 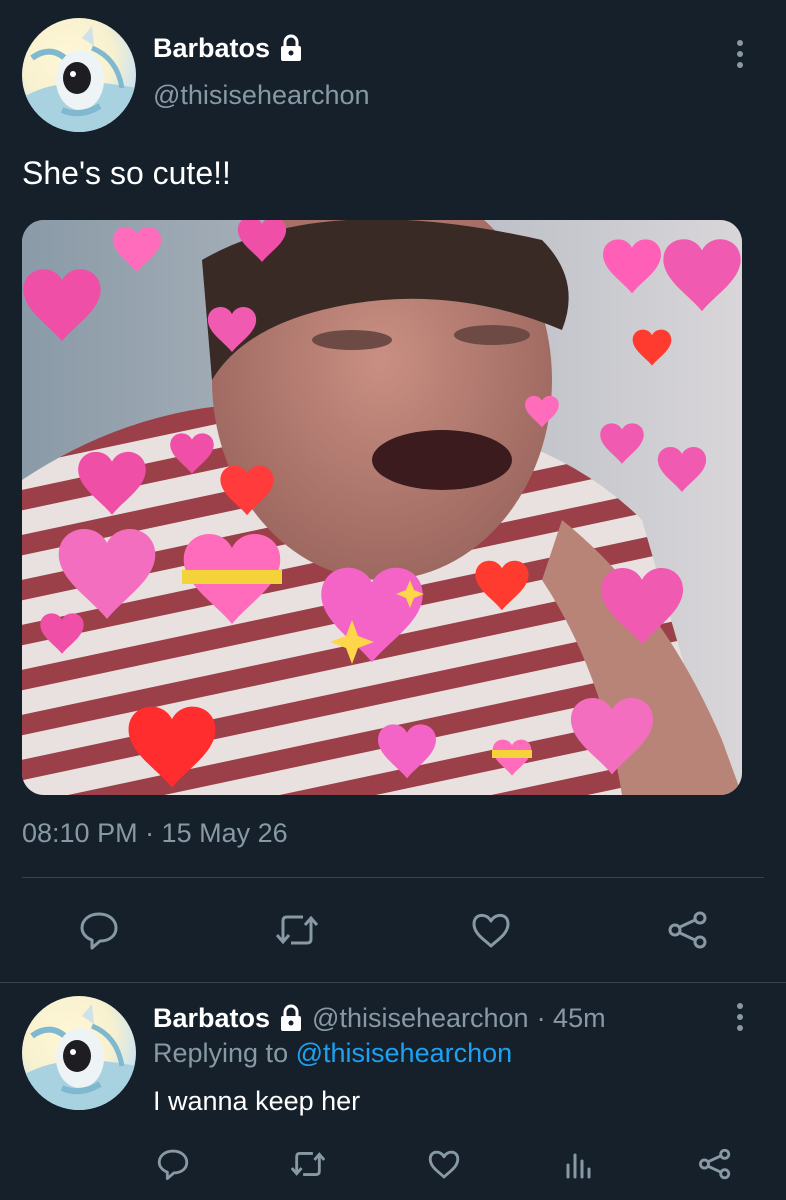 What do you see at coordinates (393, 877) in the screenshot?
I see `divider-top` at bounding box center [393, 877].